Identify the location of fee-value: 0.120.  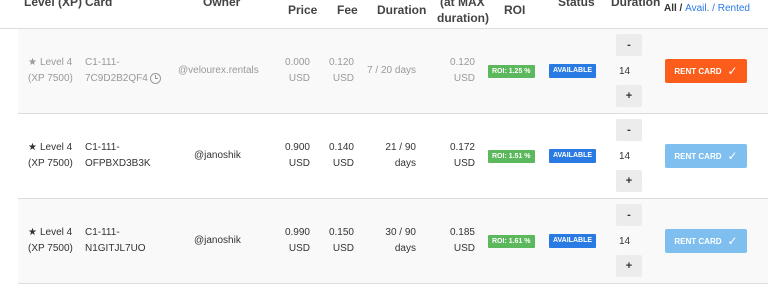
(341, 62).